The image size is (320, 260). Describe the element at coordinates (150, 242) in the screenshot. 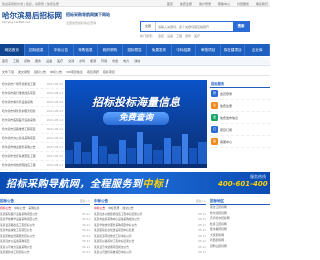

I see `list-item: 某某区公路养护工程中标结果公告 05-11` at that location.